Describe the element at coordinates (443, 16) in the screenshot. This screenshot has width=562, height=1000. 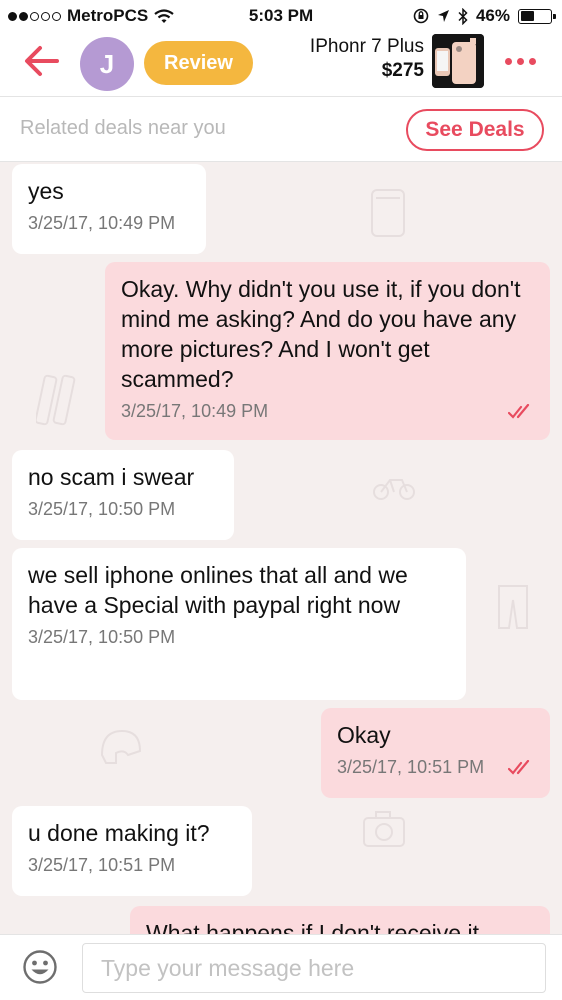
I see `location-icon` at that location.